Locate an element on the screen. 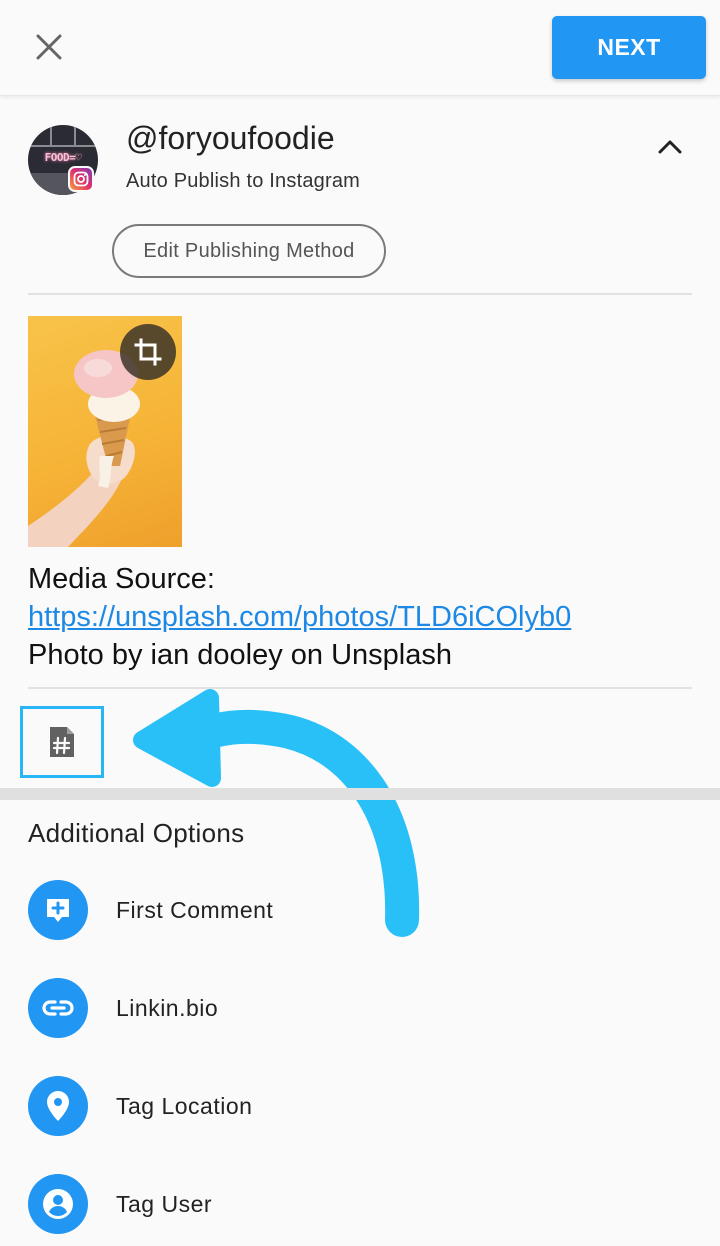 The height and width of the screenshot is (1246, 720). option-label: Tag User is located at coordinates (164, 1203).